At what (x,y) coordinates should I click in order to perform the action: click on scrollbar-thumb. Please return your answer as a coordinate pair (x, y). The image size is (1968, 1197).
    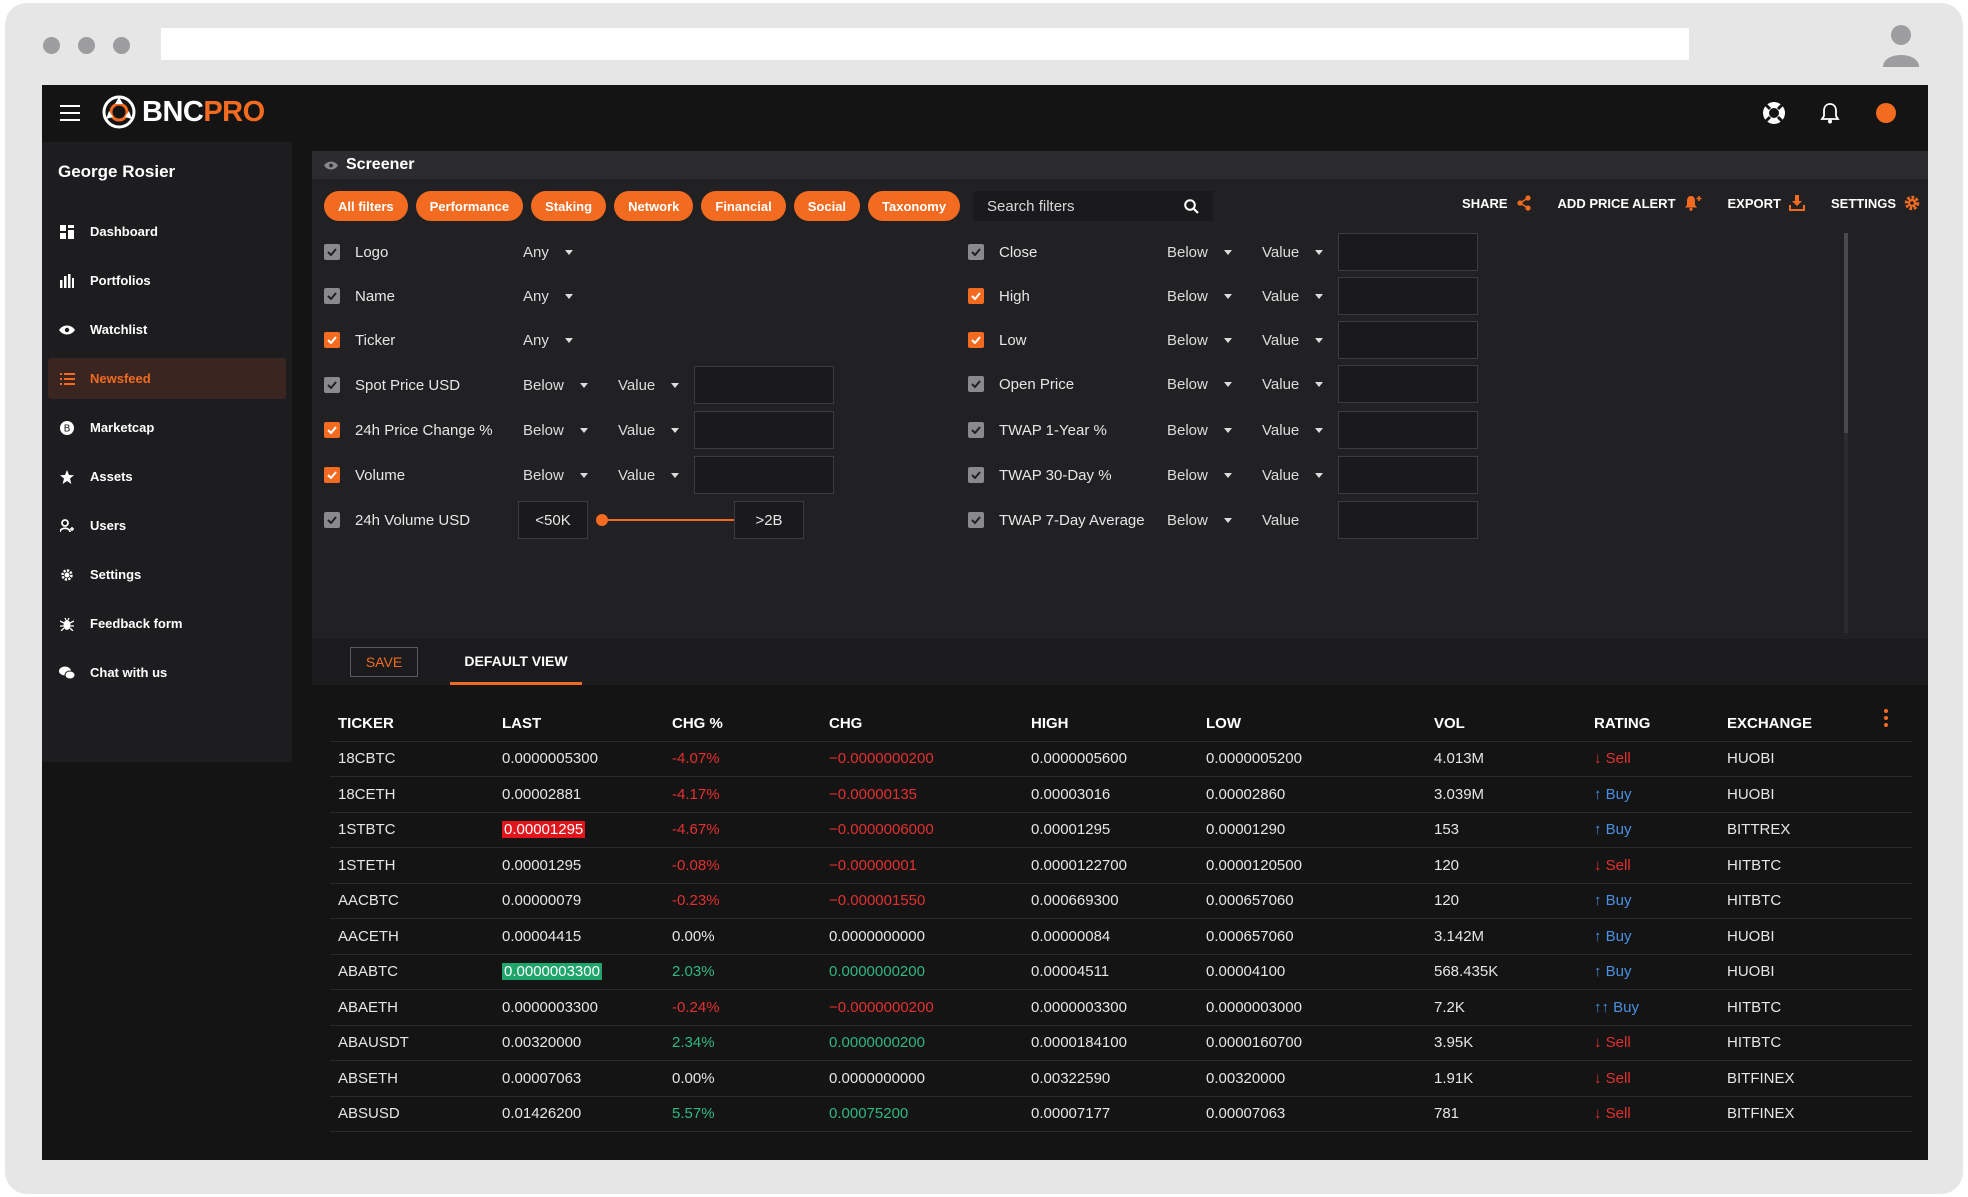
    Looking at the image, I should click on (1846, 333).